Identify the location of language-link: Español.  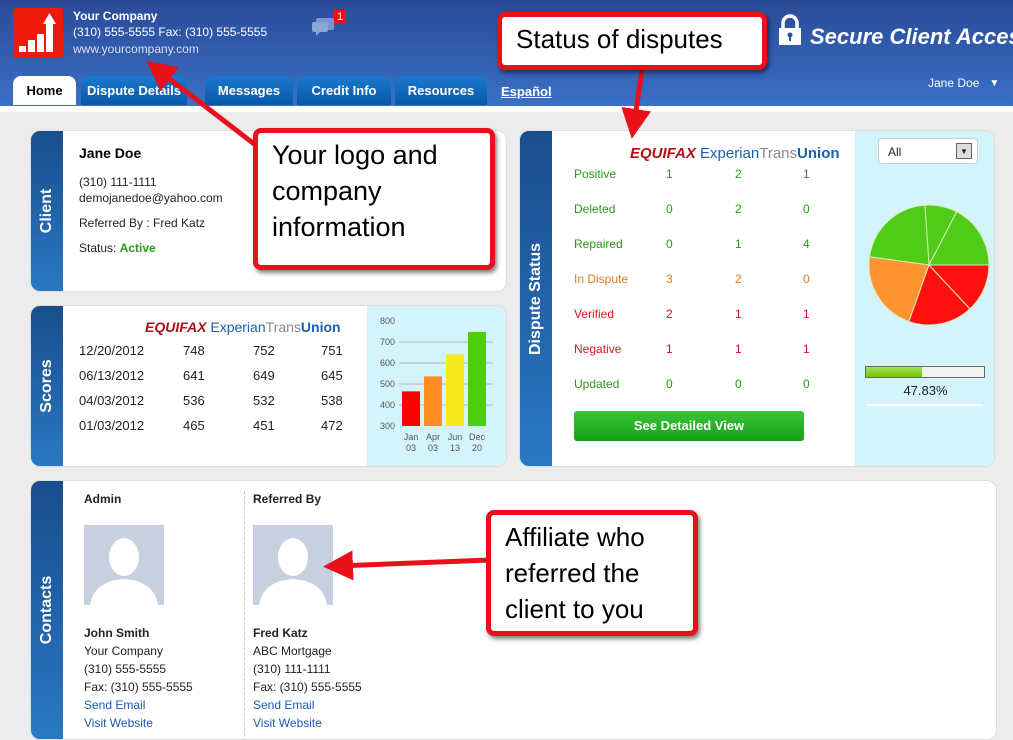
(526, 91).